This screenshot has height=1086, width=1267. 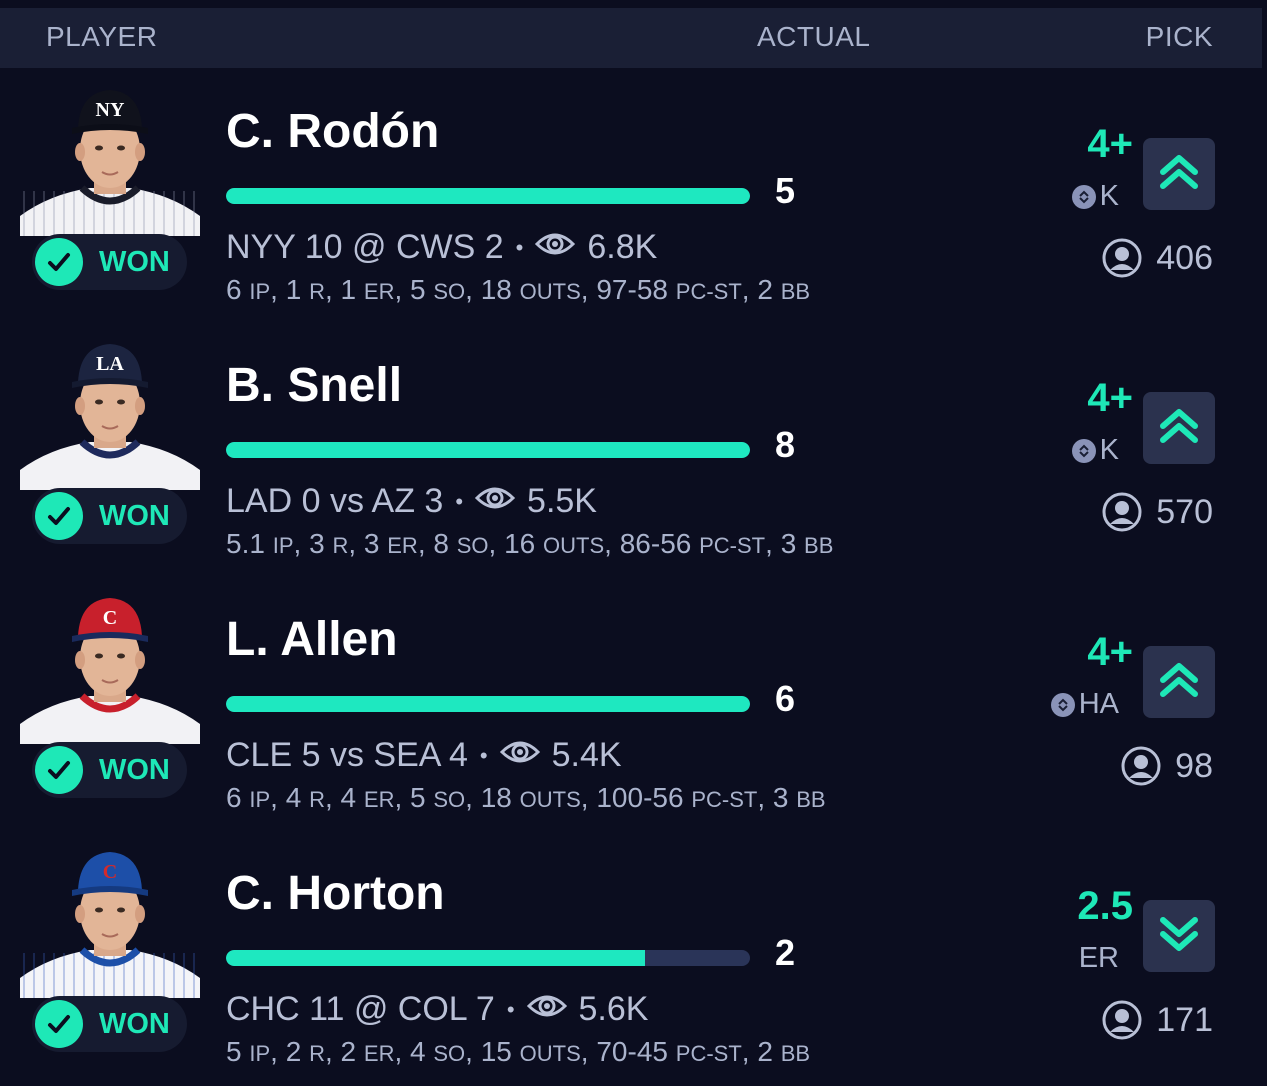 I want to click on stat-value: 6, so click(x=234, y=289).